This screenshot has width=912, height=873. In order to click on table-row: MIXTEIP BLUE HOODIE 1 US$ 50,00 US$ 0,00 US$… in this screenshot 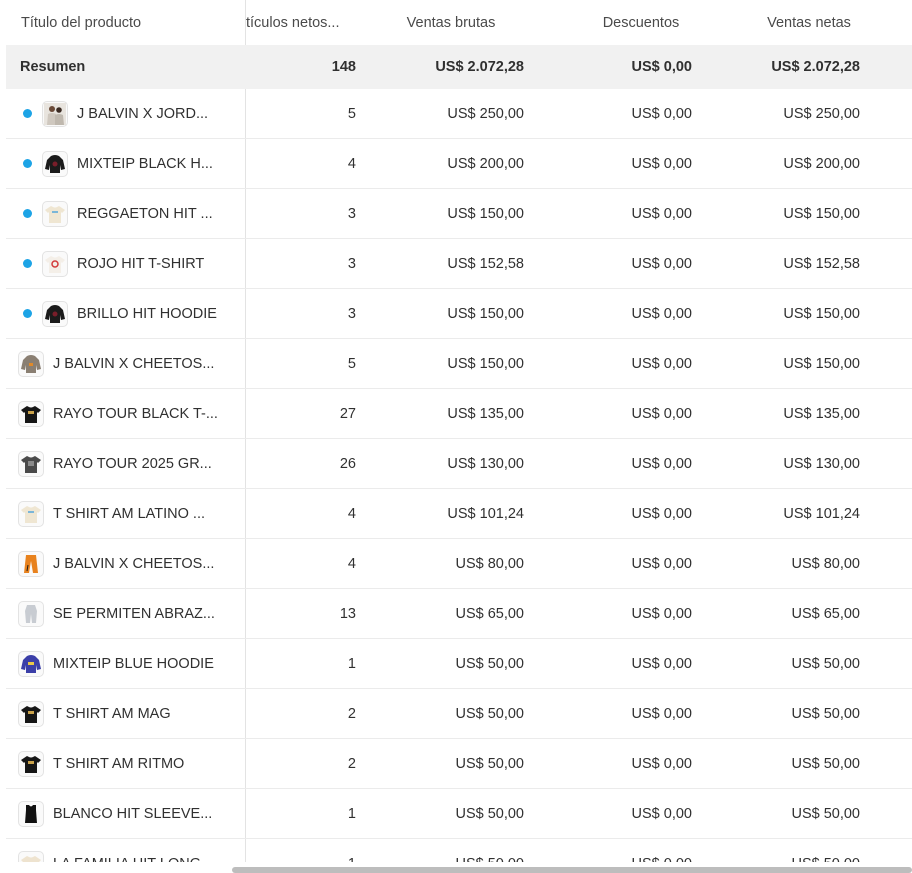, I will do `click(459, 664)`.